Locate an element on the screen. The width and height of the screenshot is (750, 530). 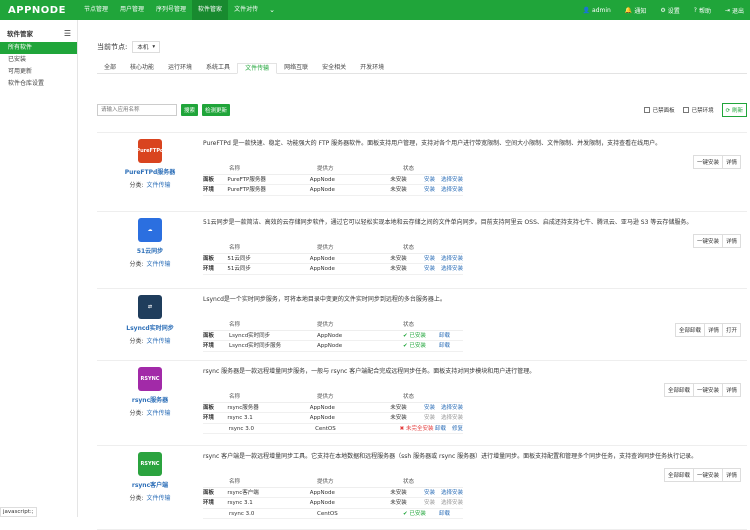
app-name-link: rsync服务器 is located at coordinates (150, 399).